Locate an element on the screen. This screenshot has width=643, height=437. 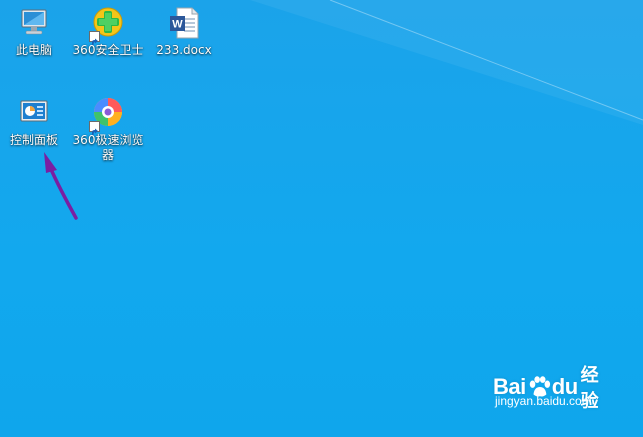
desktop-icon-360-browser: 360极速浏览器 is located at coordinates (108, 129).